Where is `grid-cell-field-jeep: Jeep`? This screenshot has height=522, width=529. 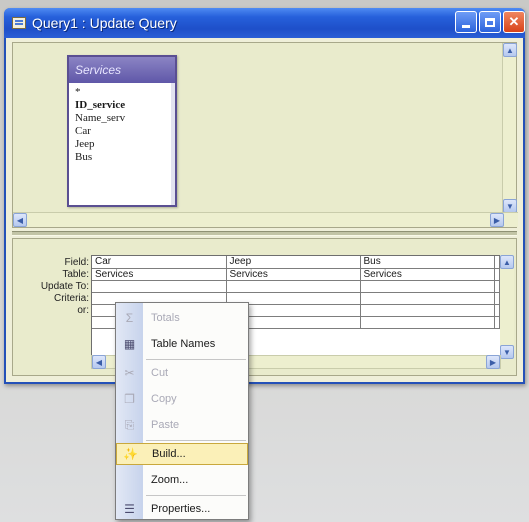 grid-cell-field-jeep: Jeep is located at coordinates (293, 262).